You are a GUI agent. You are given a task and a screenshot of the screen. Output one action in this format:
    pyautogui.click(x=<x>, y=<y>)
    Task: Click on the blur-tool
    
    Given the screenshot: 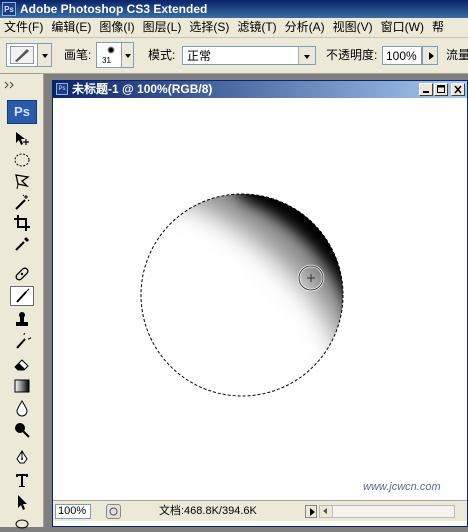 What is the action you would take?
    pyautogui.click(x=22, y=408)
    